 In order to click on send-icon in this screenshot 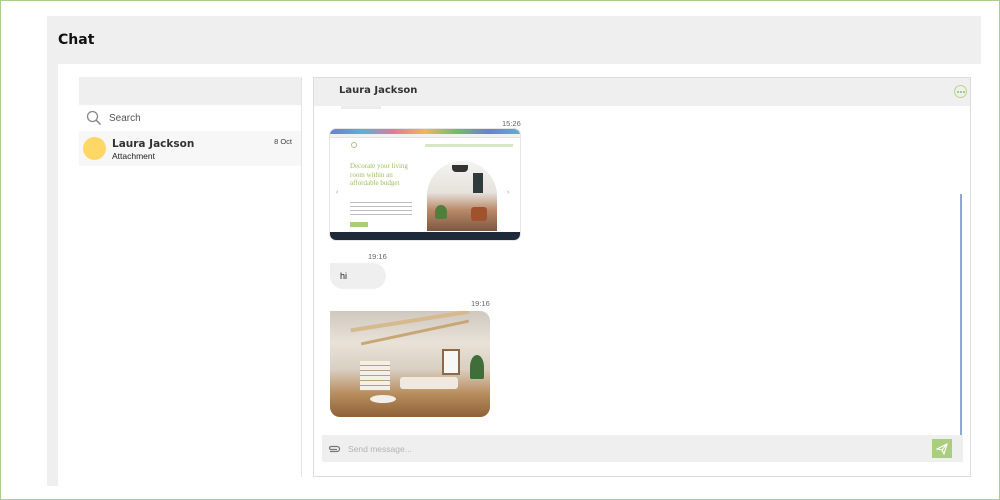, I will do `click(942, 448)`.